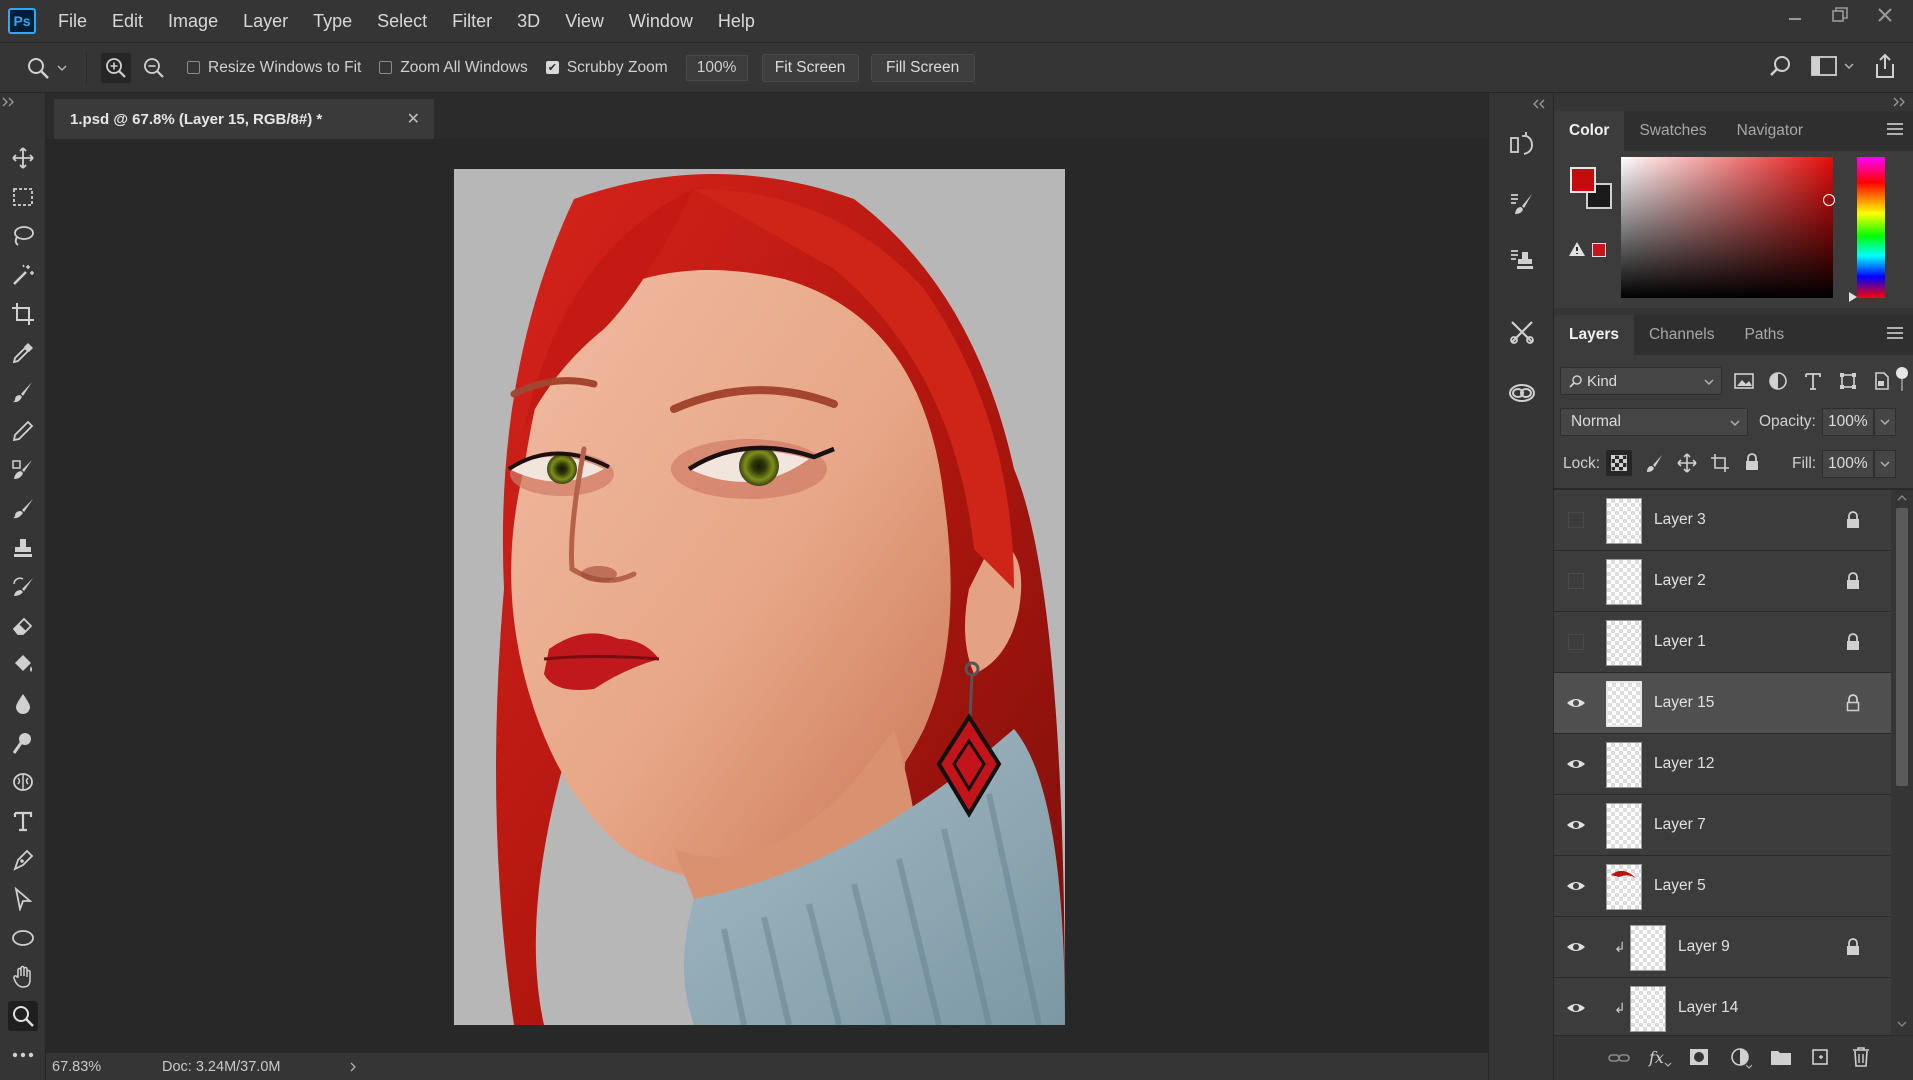  What do you see at coordinates (1770, 131) in the screenshot?
I see `tab-navigator: Navigator` at bounding box center [1770, 131].